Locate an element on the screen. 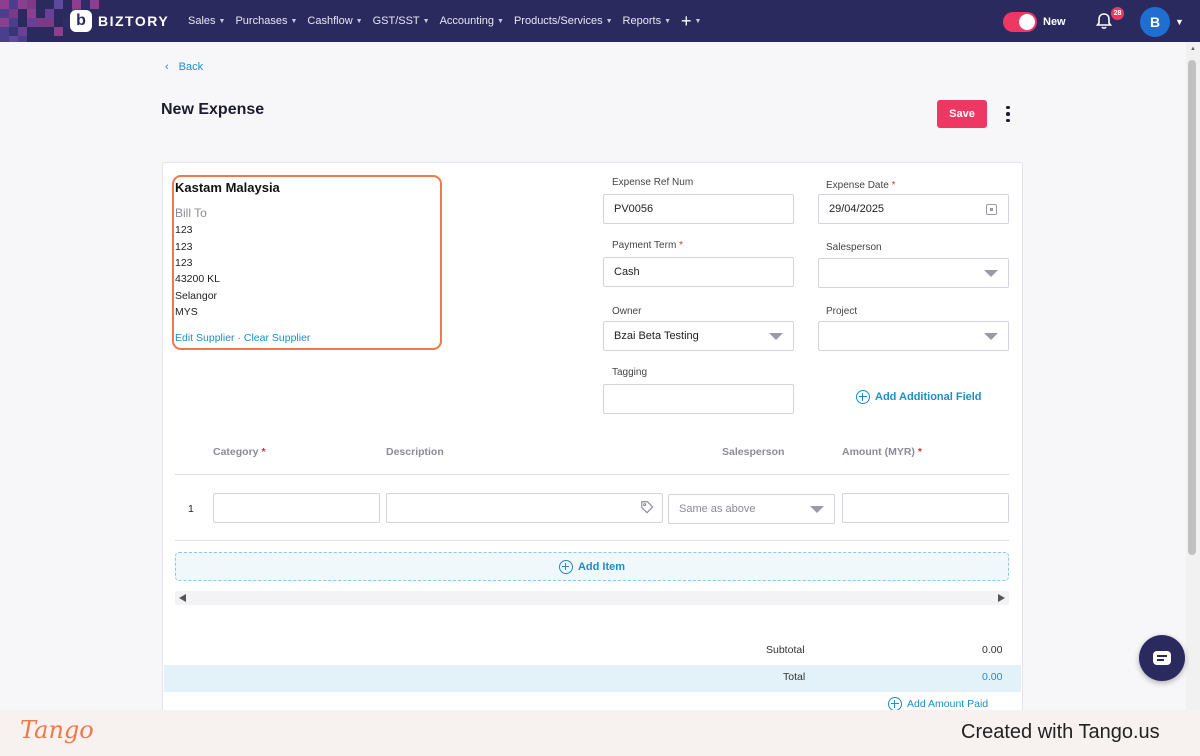  row-salesperson-select: Same as above is located at coordinates (751, 509).